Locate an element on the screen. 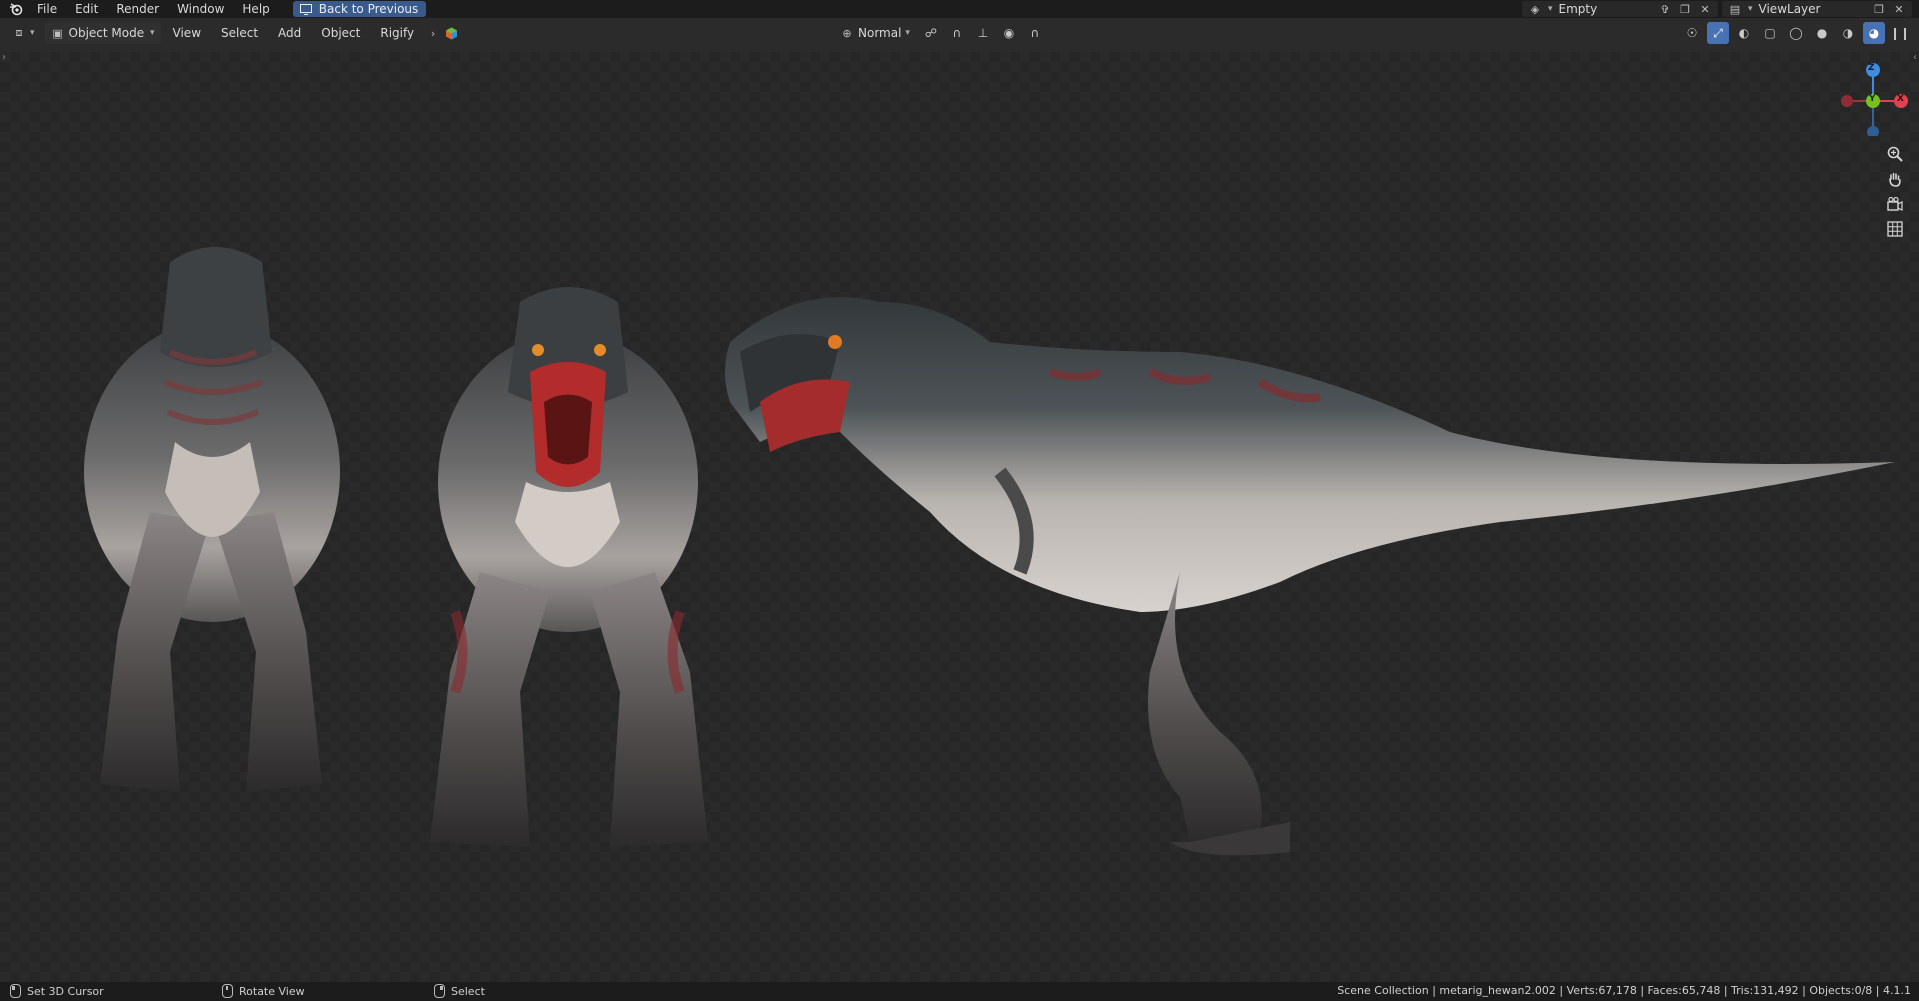  status-left-click: Set 3D Cursor is located at coordinates (57, 991).